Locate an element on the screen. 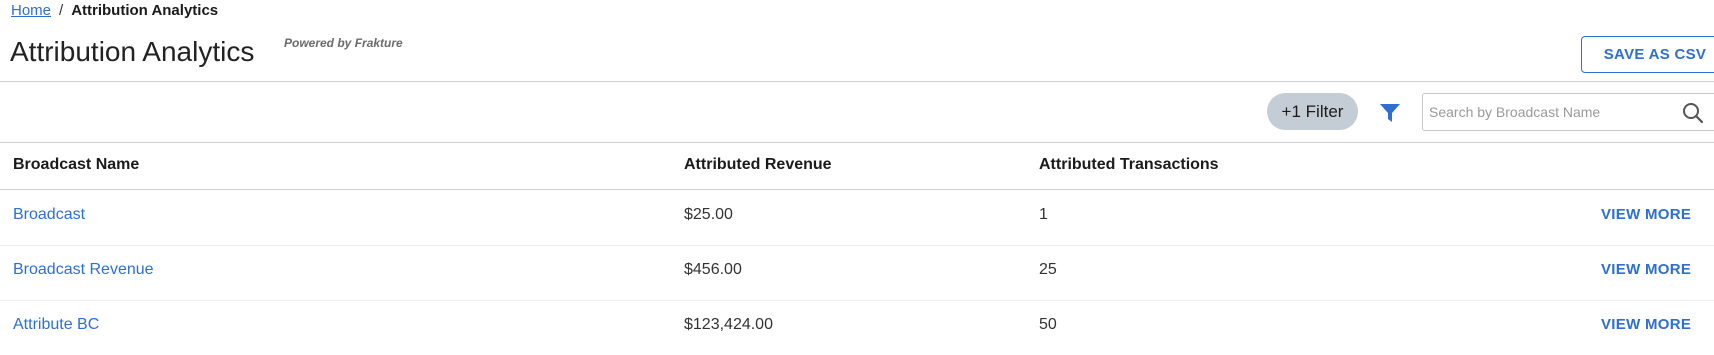  header-divider is located at coordinates (857, 81).